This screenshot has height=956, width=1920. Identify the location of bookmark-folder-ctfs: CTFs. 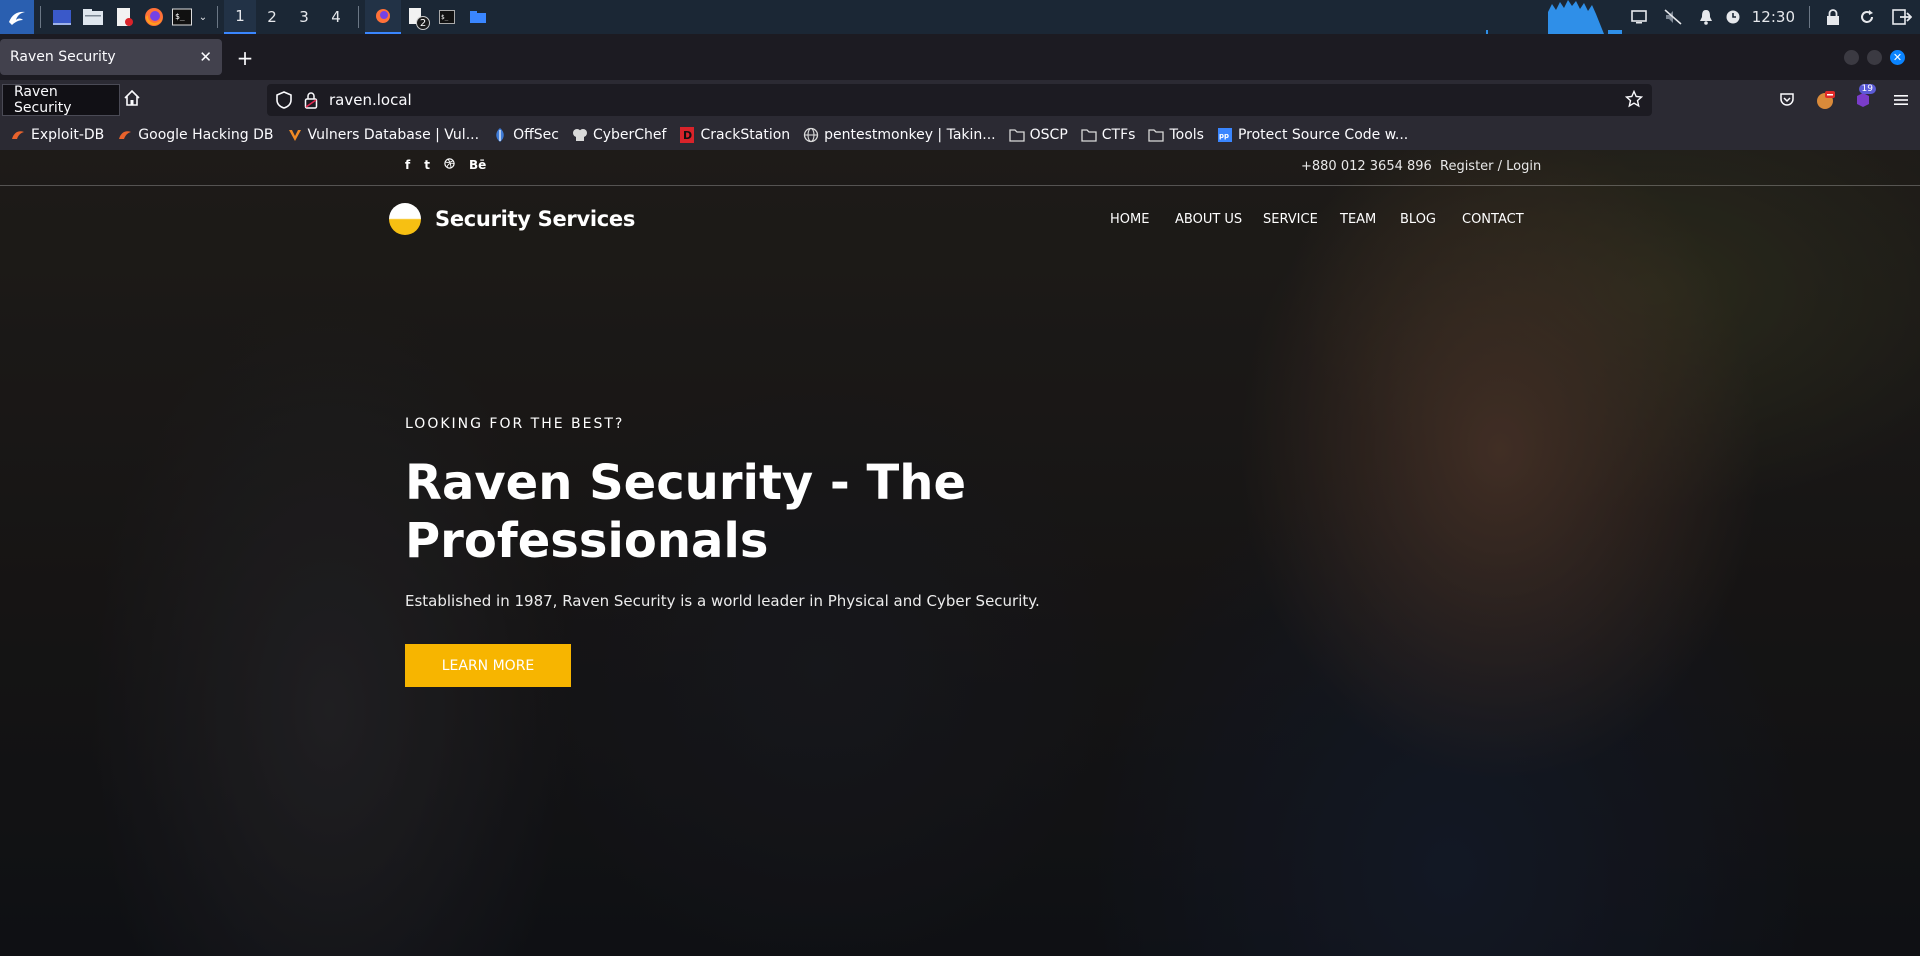
(1108, 135).